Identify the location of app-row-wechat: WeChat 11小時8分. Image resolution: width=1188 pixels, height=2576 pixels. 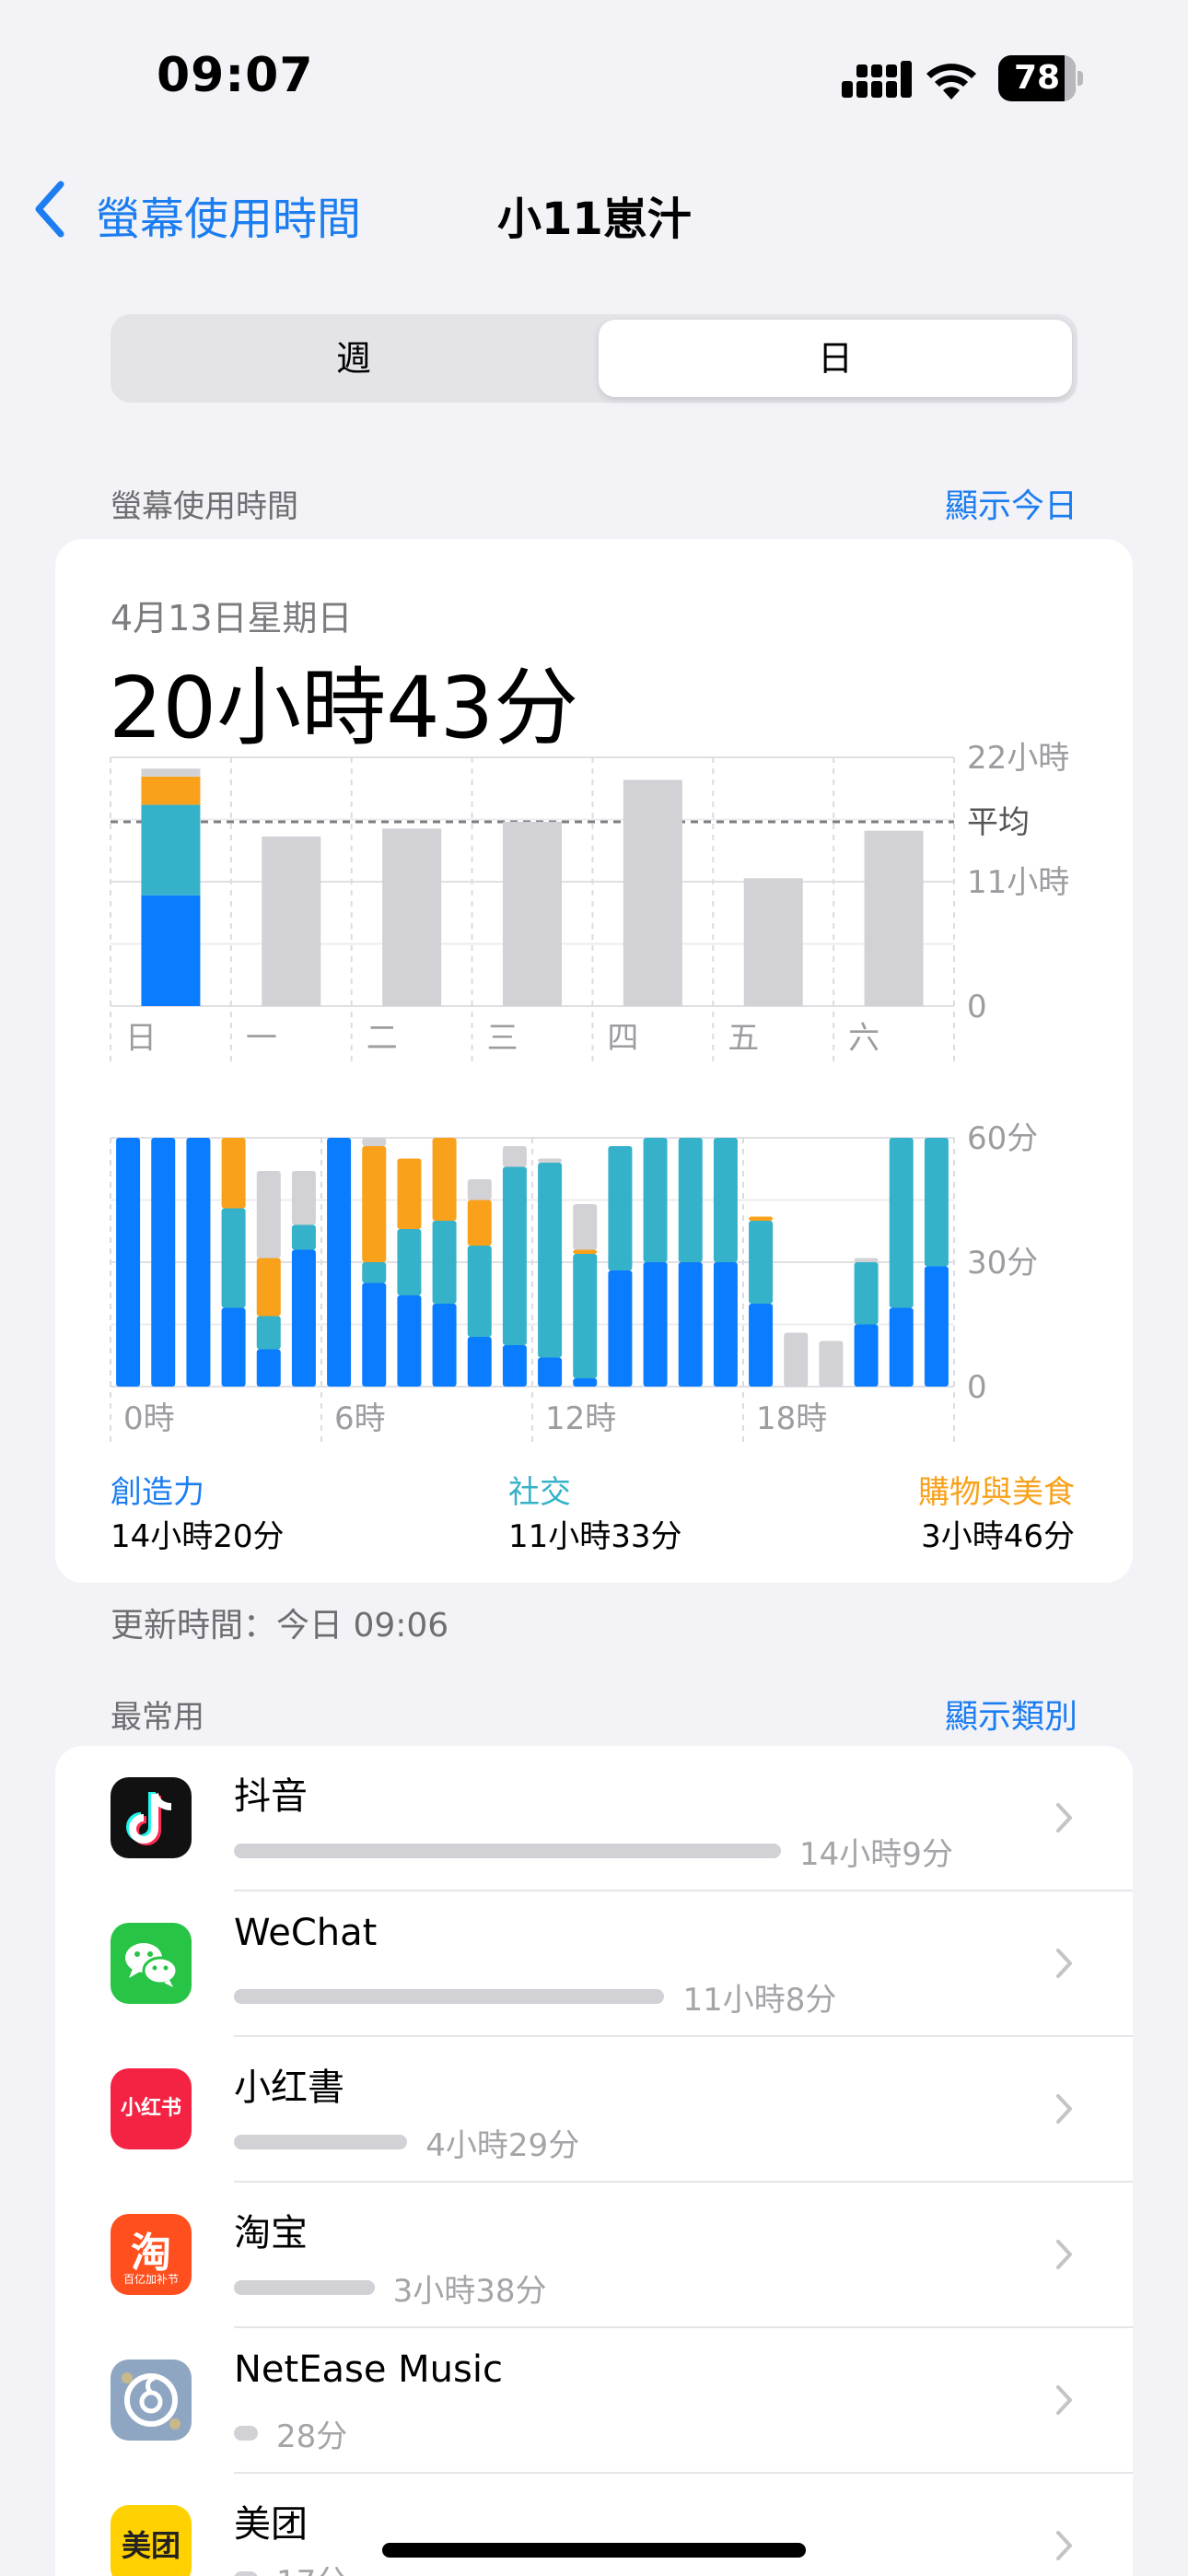
(594, 1964).